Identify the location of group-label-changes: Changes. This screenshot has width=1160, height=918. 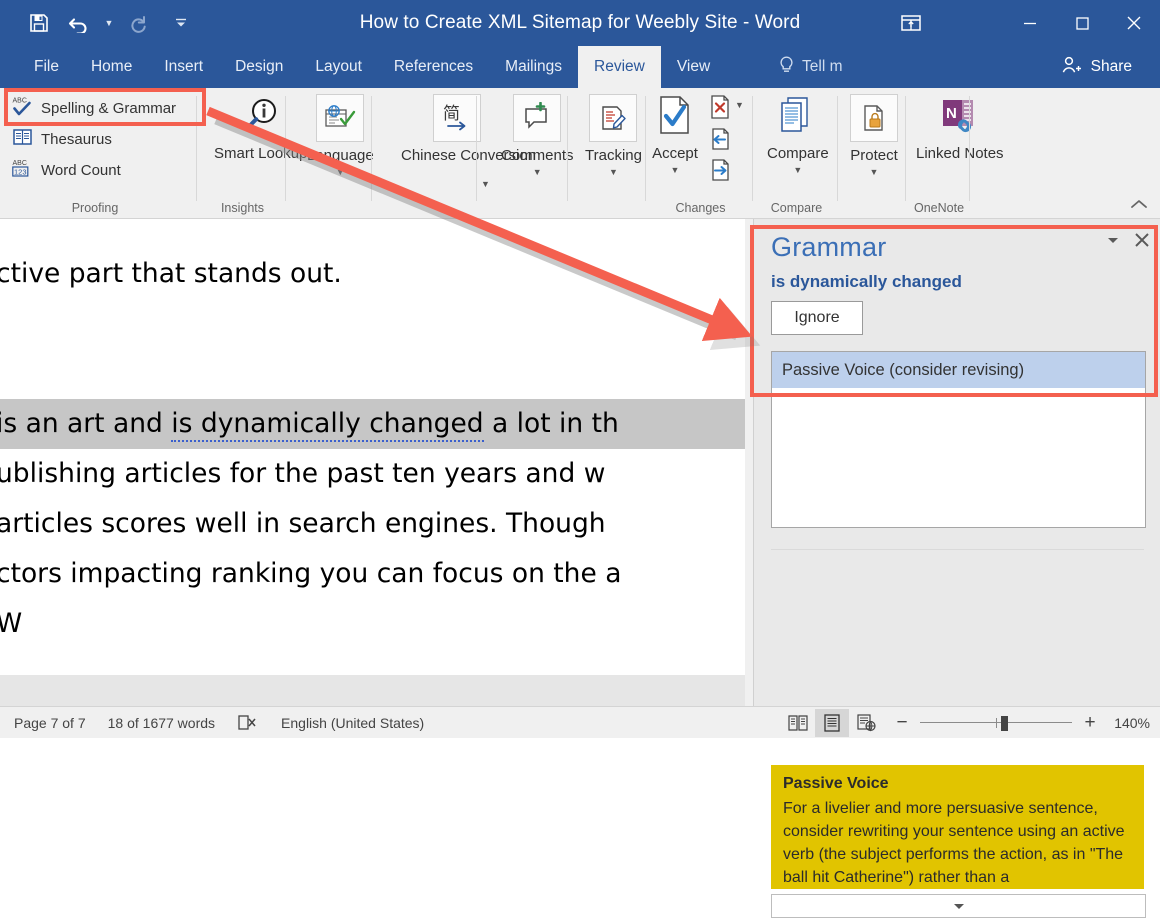
(700, 208).